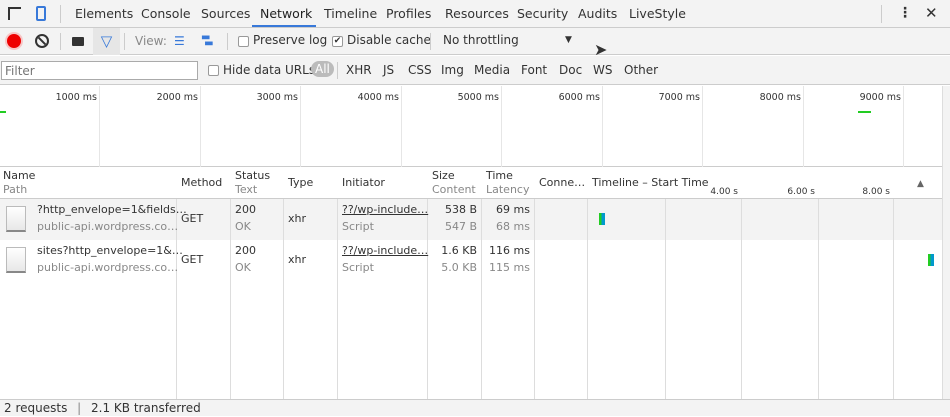 This screenshot has height=417, width=950. Describe the element at coordinates (78, 41) in the screenshot. I see `capture-screenshots-icon` at that location.